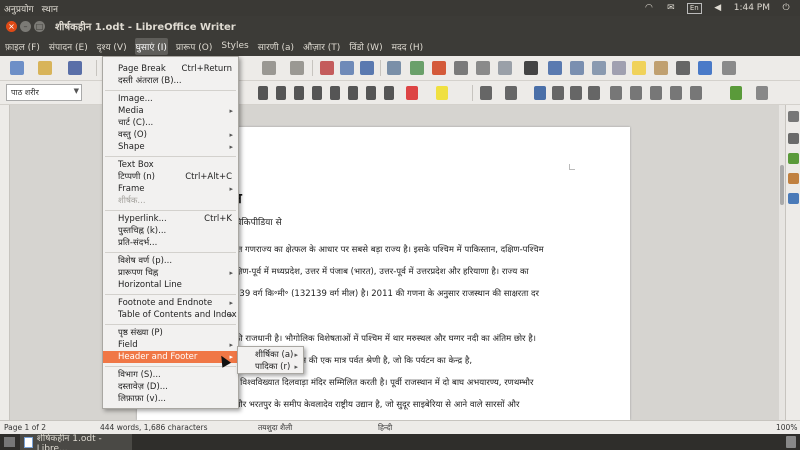 The width and height of the screenshot is (800, 450). I want to click on menu-item-formatting-mark: प्रारूपण चिह्न ▸, so click(170, 273).